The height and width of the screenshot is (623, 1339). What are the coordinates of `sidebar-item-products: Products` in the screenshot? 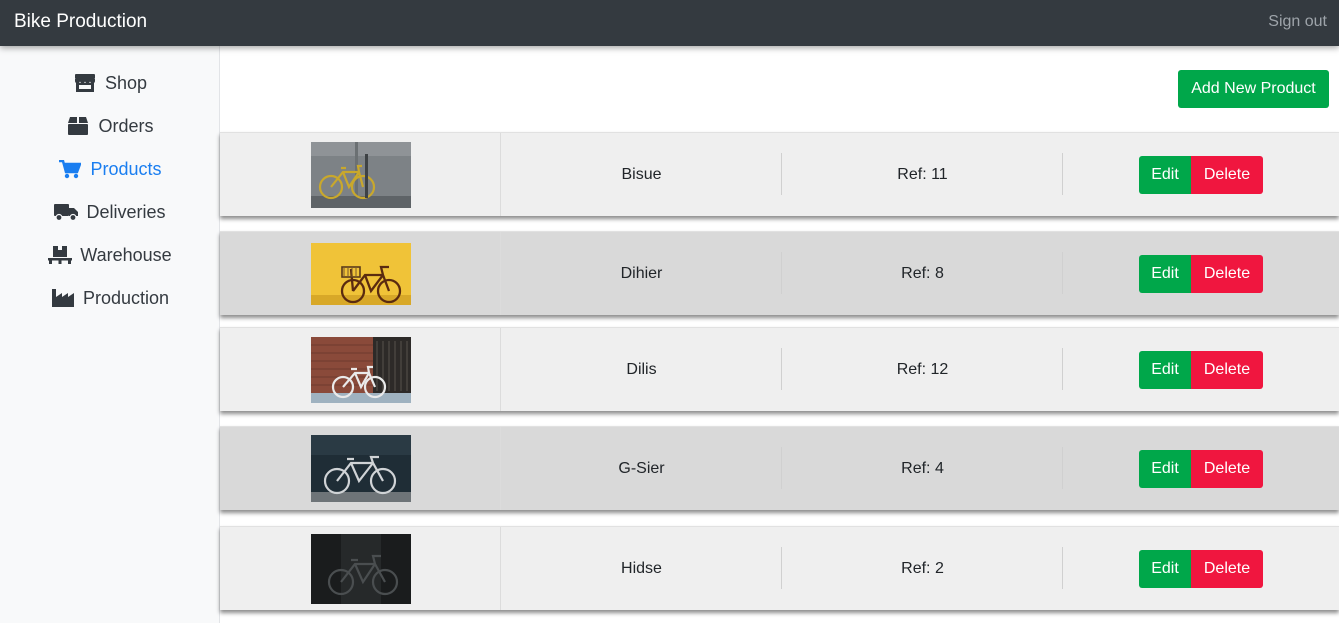 It's located at (110, 169).